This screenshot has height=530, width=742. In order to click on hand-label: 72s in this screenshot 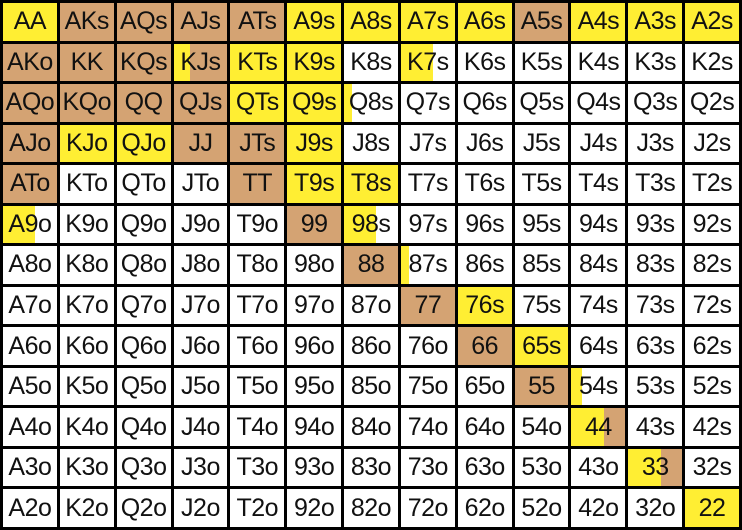, I will do `click(712, 305)`.